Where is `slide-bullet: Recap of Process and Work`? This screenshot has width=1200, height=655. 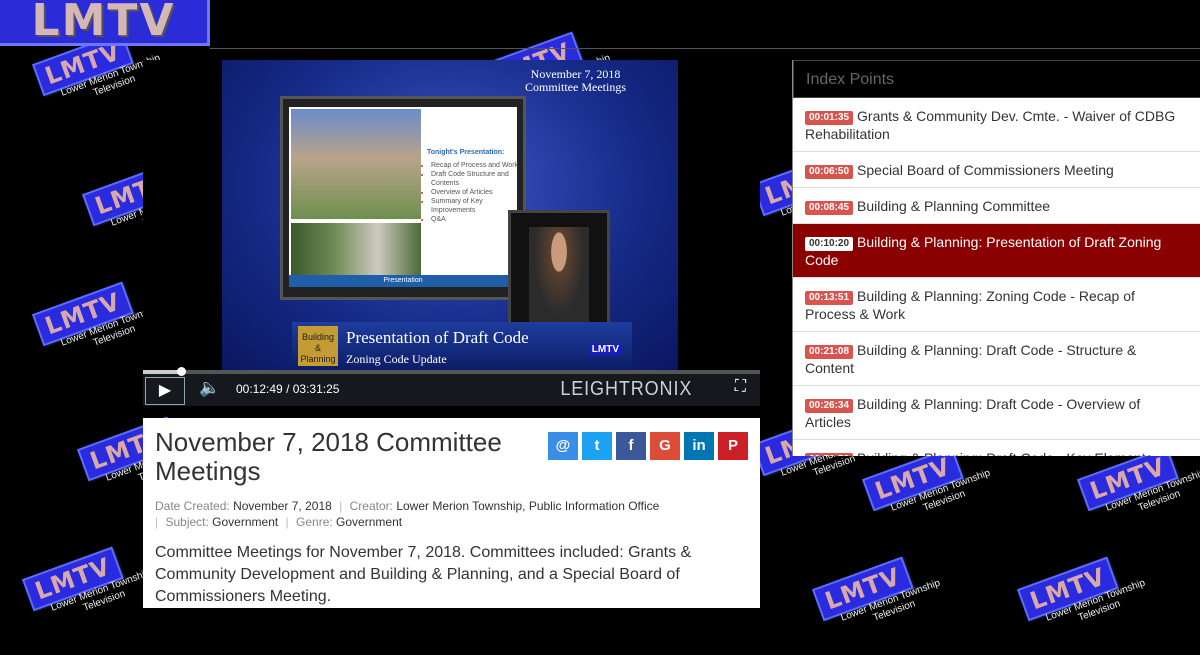
slide-bullet: Recap of Process and Work is located at coordinates (477, 165).